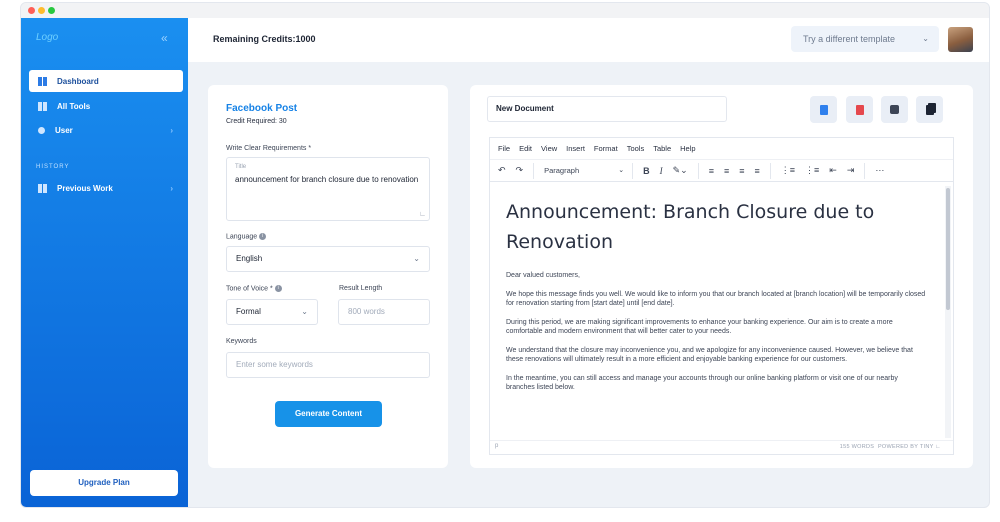 The height and width of the screenshot is (522, 1000). I want to click on save-button, so click(894, 109).